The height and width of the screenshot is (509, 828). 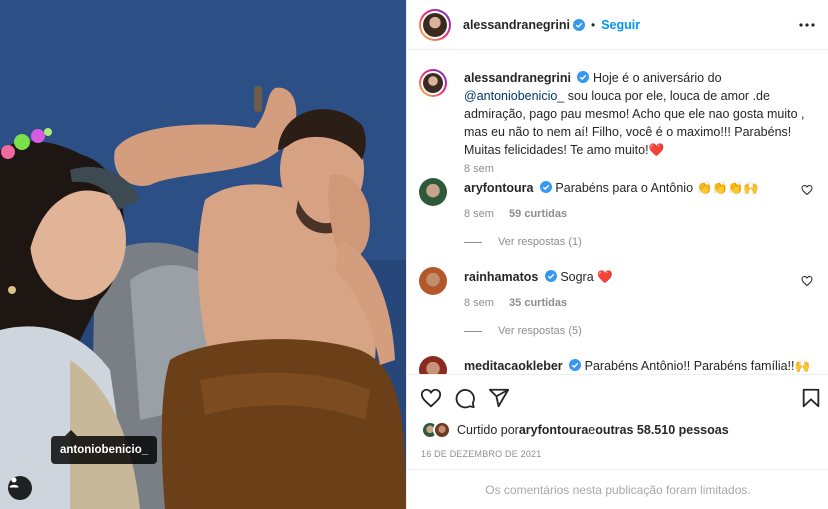 I want to click on caption-text-before: Hoje é o aniversário do, so click(x=657, y=78).